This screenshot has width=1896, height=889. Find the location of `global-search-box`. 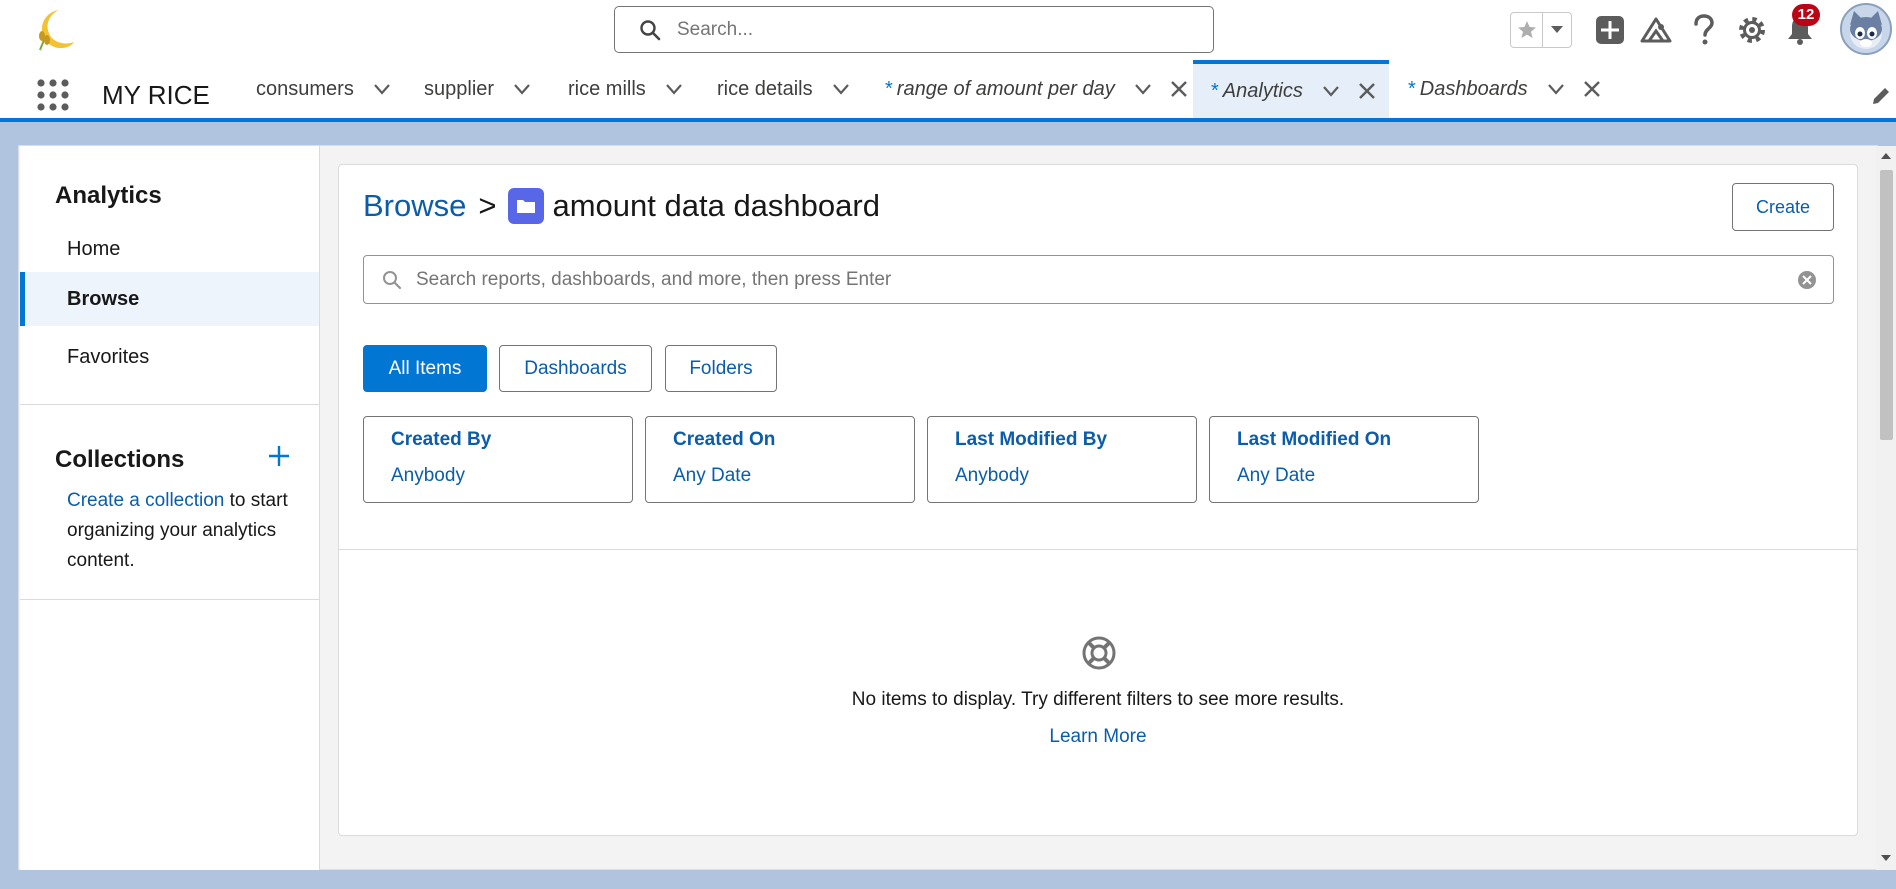

global-search-box is located at coordinates (914, 29).